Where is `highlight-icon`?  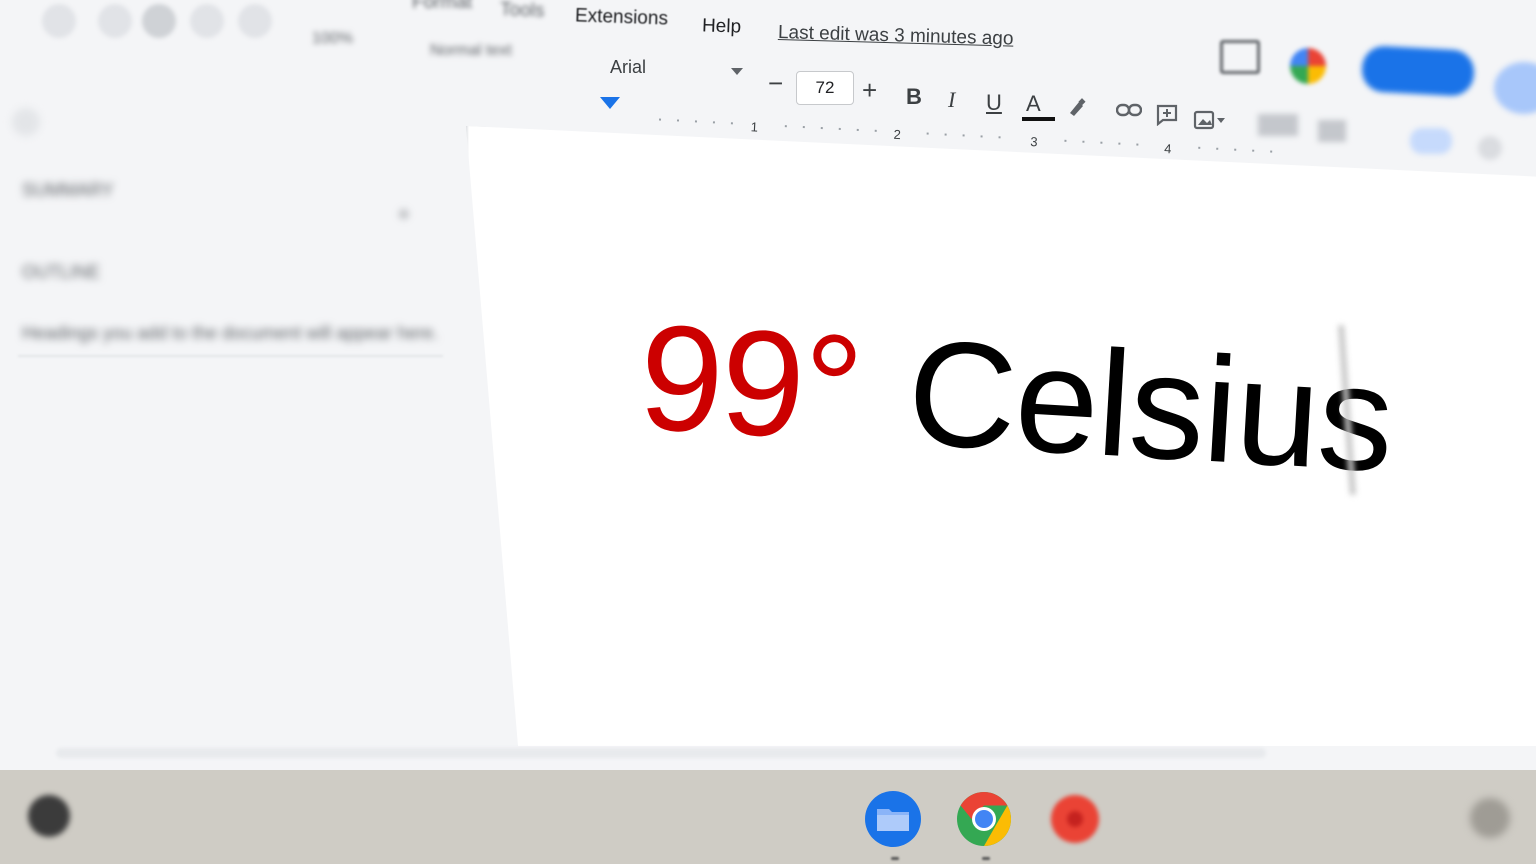
highlight-icon is located at coordinates (1077, 109).